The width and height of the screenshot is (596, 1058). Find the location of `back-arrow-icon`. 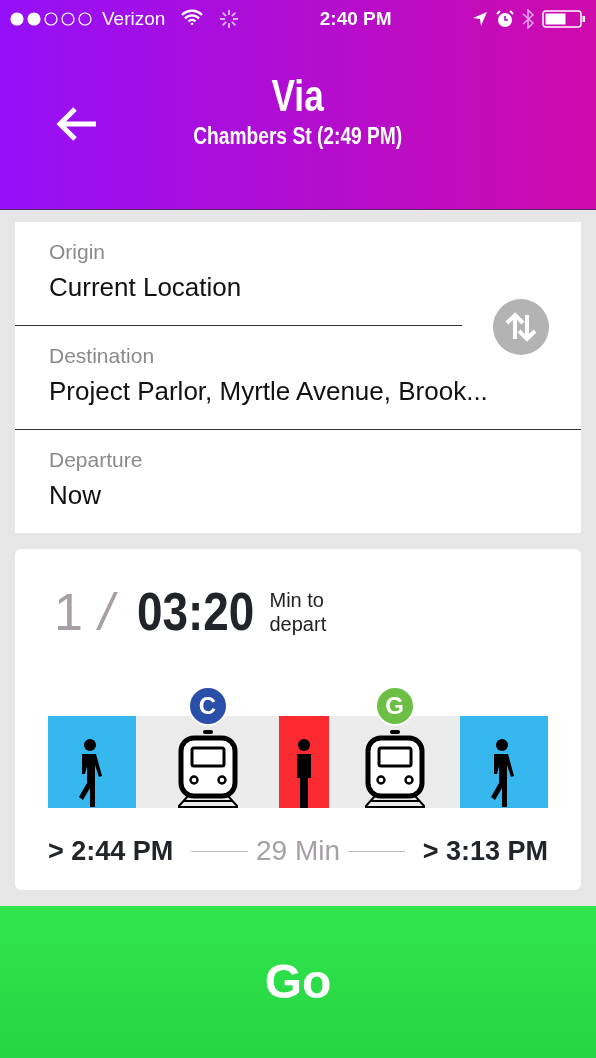

back-arrow-icon is located at coordinates (77, 124).